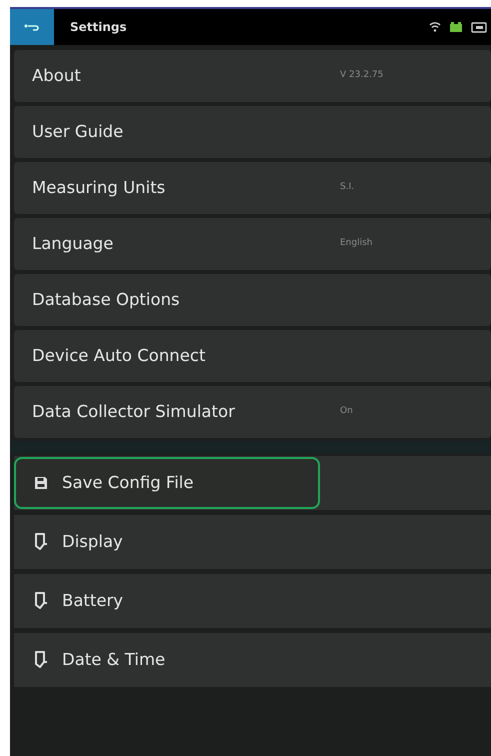  I want to click on item-label: Data Collector Simulator, so click(134, 411).